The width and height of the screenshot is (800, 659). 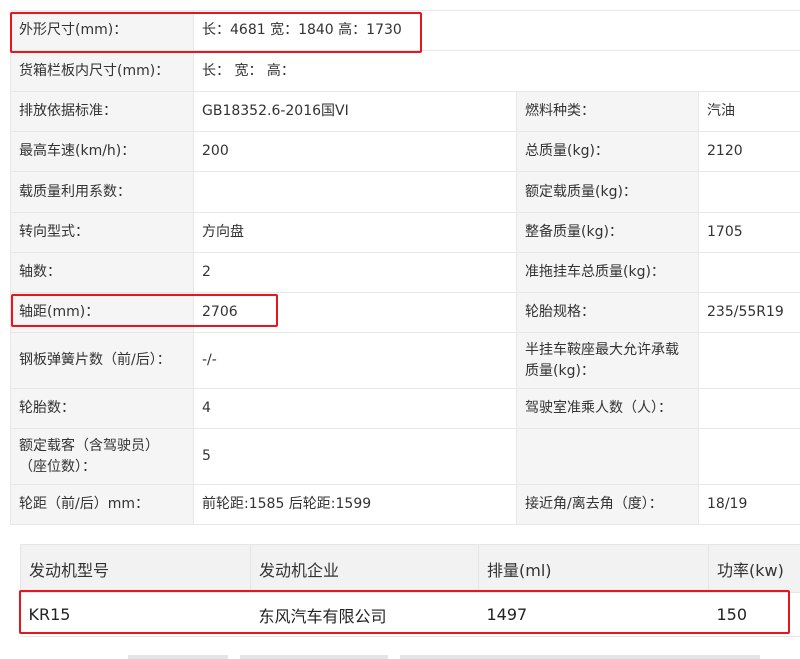 I want to click on cargo-box-label: 货箱栏板内尺寸(mm)：, so click(x=102, y=71).